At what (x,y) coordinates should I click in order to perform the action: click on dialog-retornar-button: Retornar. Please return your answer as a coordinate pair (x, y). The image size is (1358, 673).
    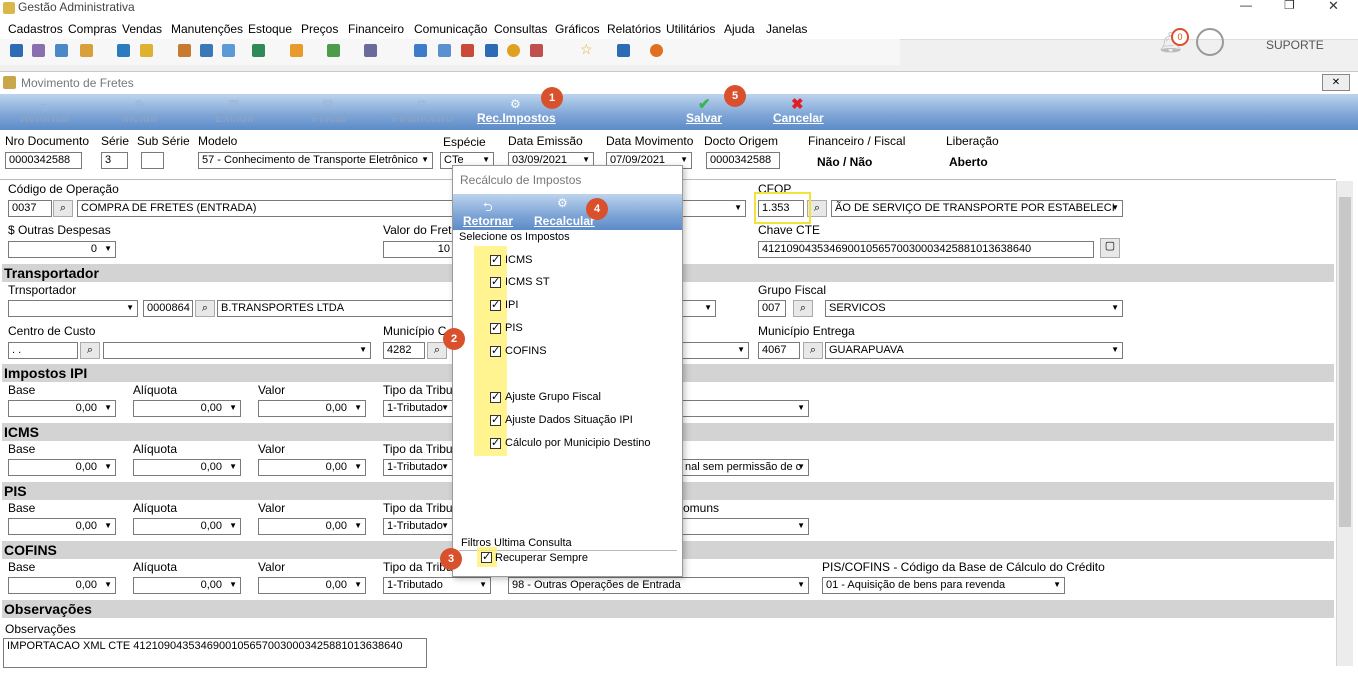
    Looking at the image, I should click on (488, 221).